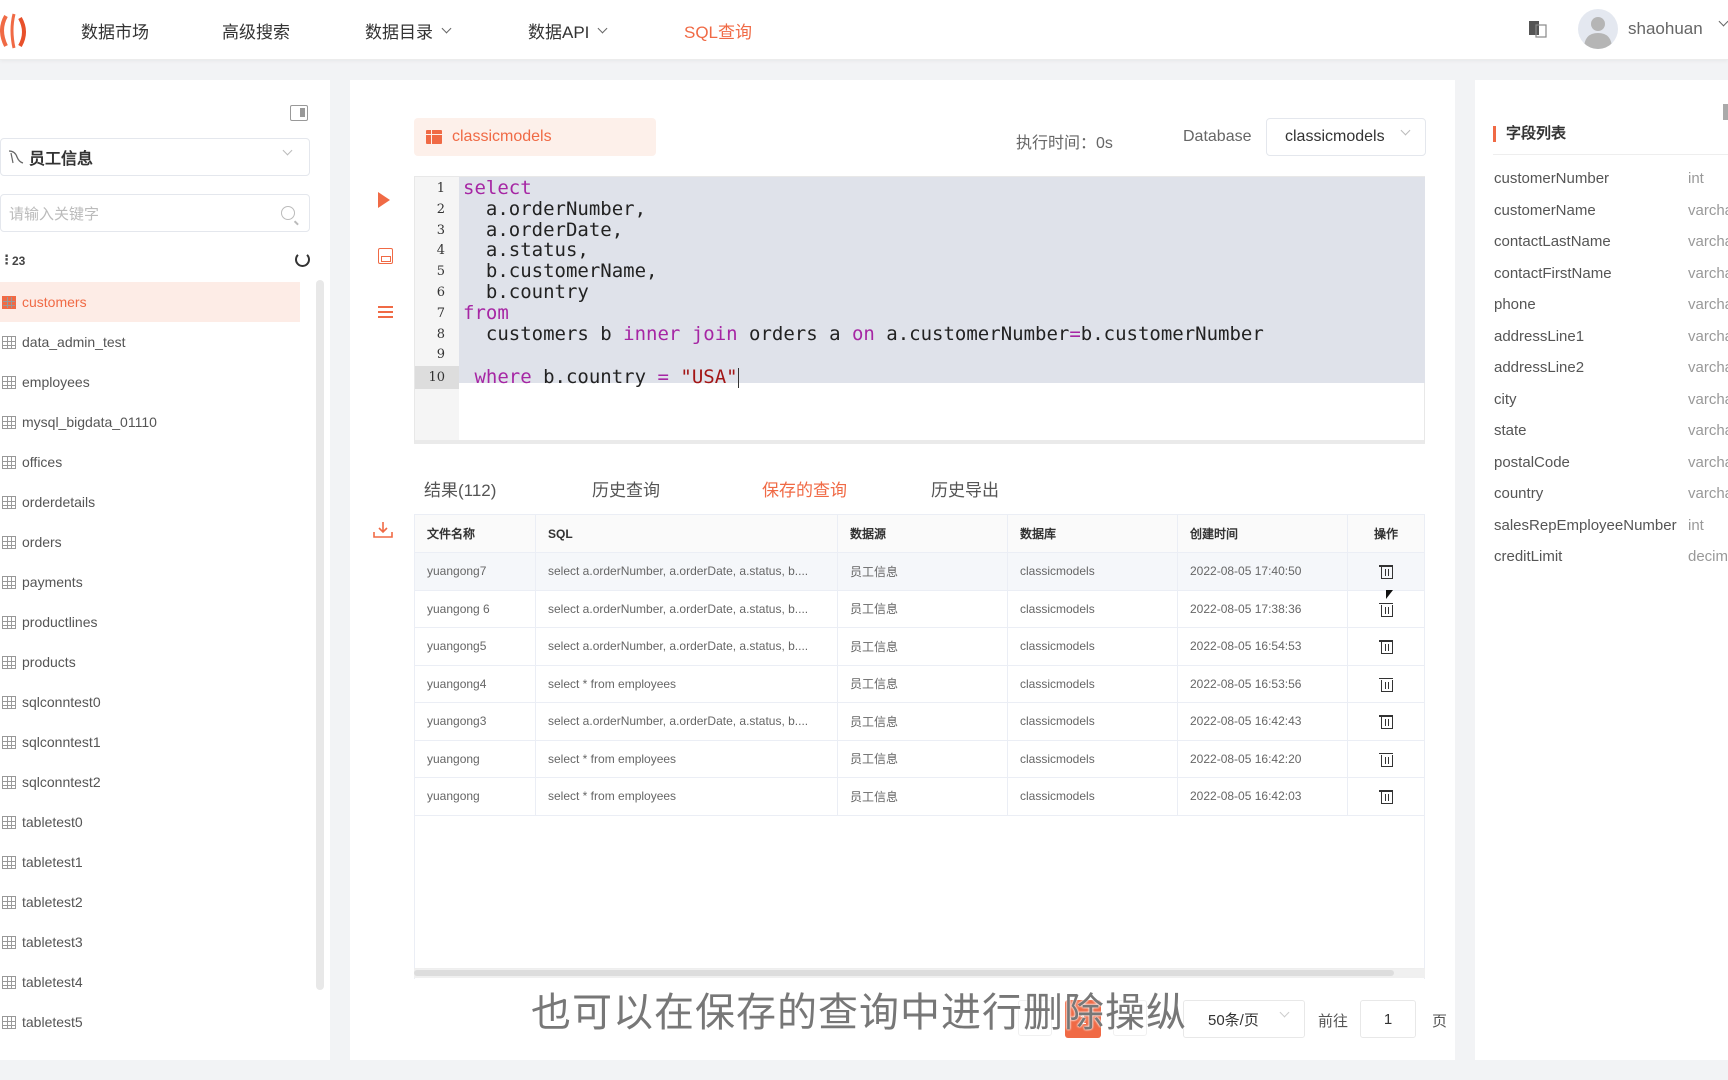 This screenshot has height=1080, width=1728. I want to click on nav-sql-query: SQL查询, so click(718, 30).